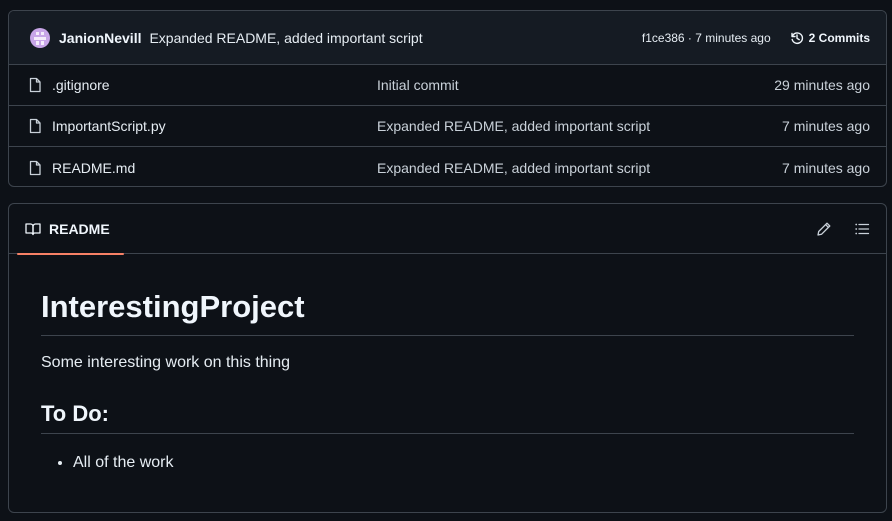  Describe the element at coordinates (214, 126) in the screenshot. I see `file-name: ImportantScript.py` at that location.